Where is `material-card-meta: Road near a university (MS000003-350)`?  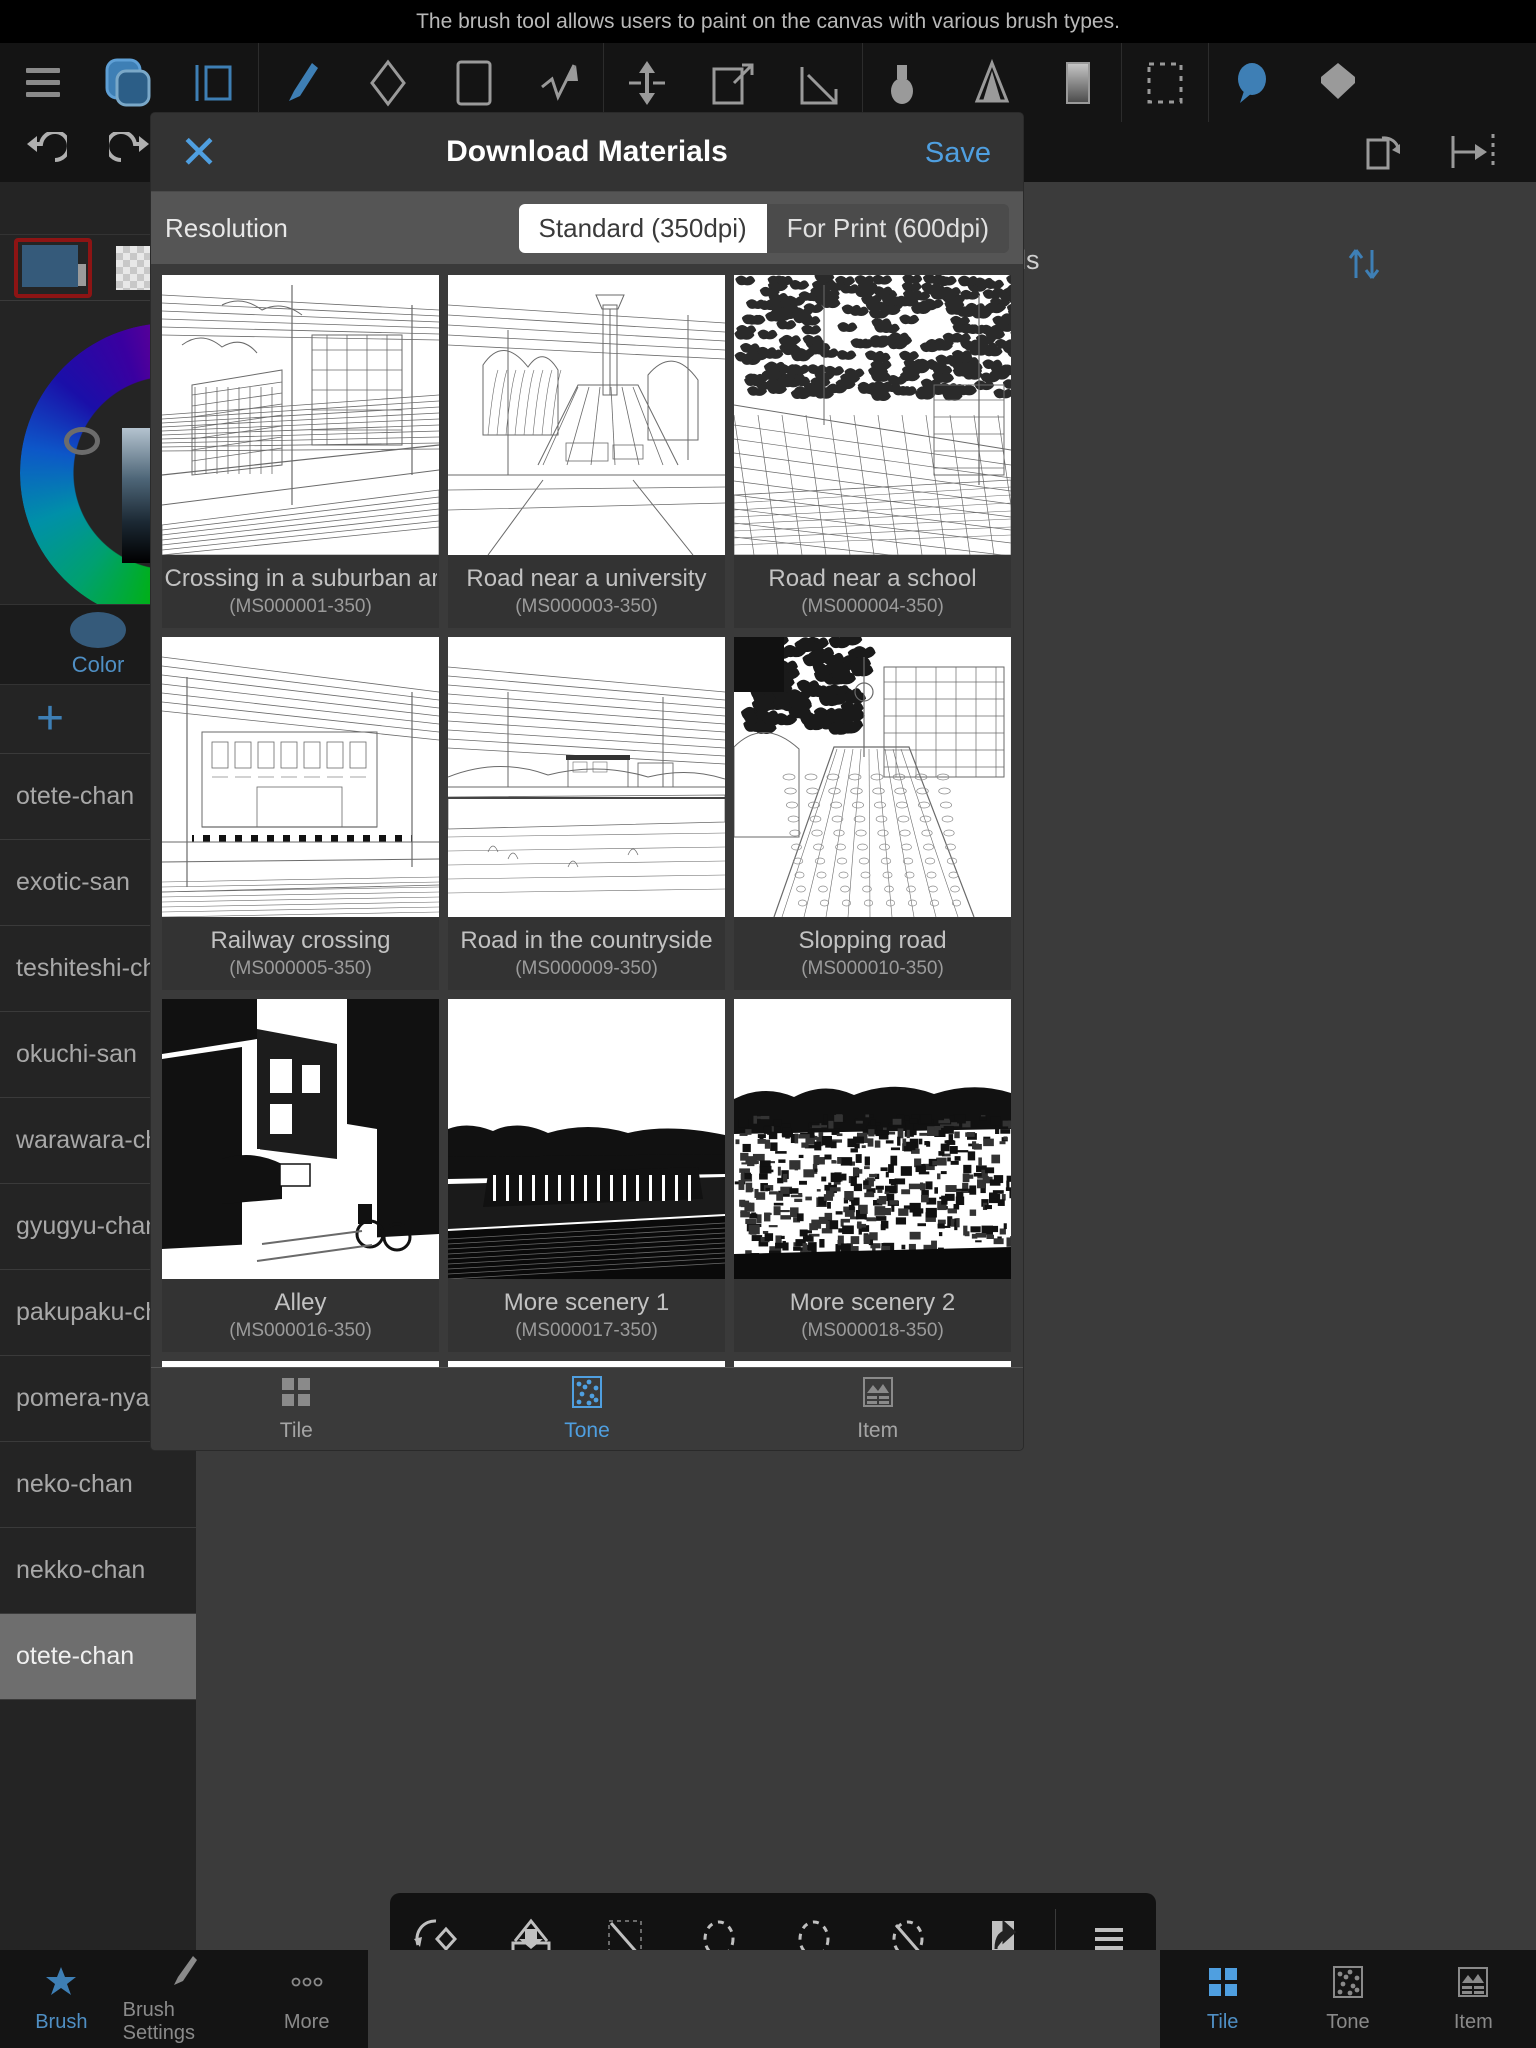 material-card-meta: Road near a university (MS000003-350) is located at coordinates (586, 591).